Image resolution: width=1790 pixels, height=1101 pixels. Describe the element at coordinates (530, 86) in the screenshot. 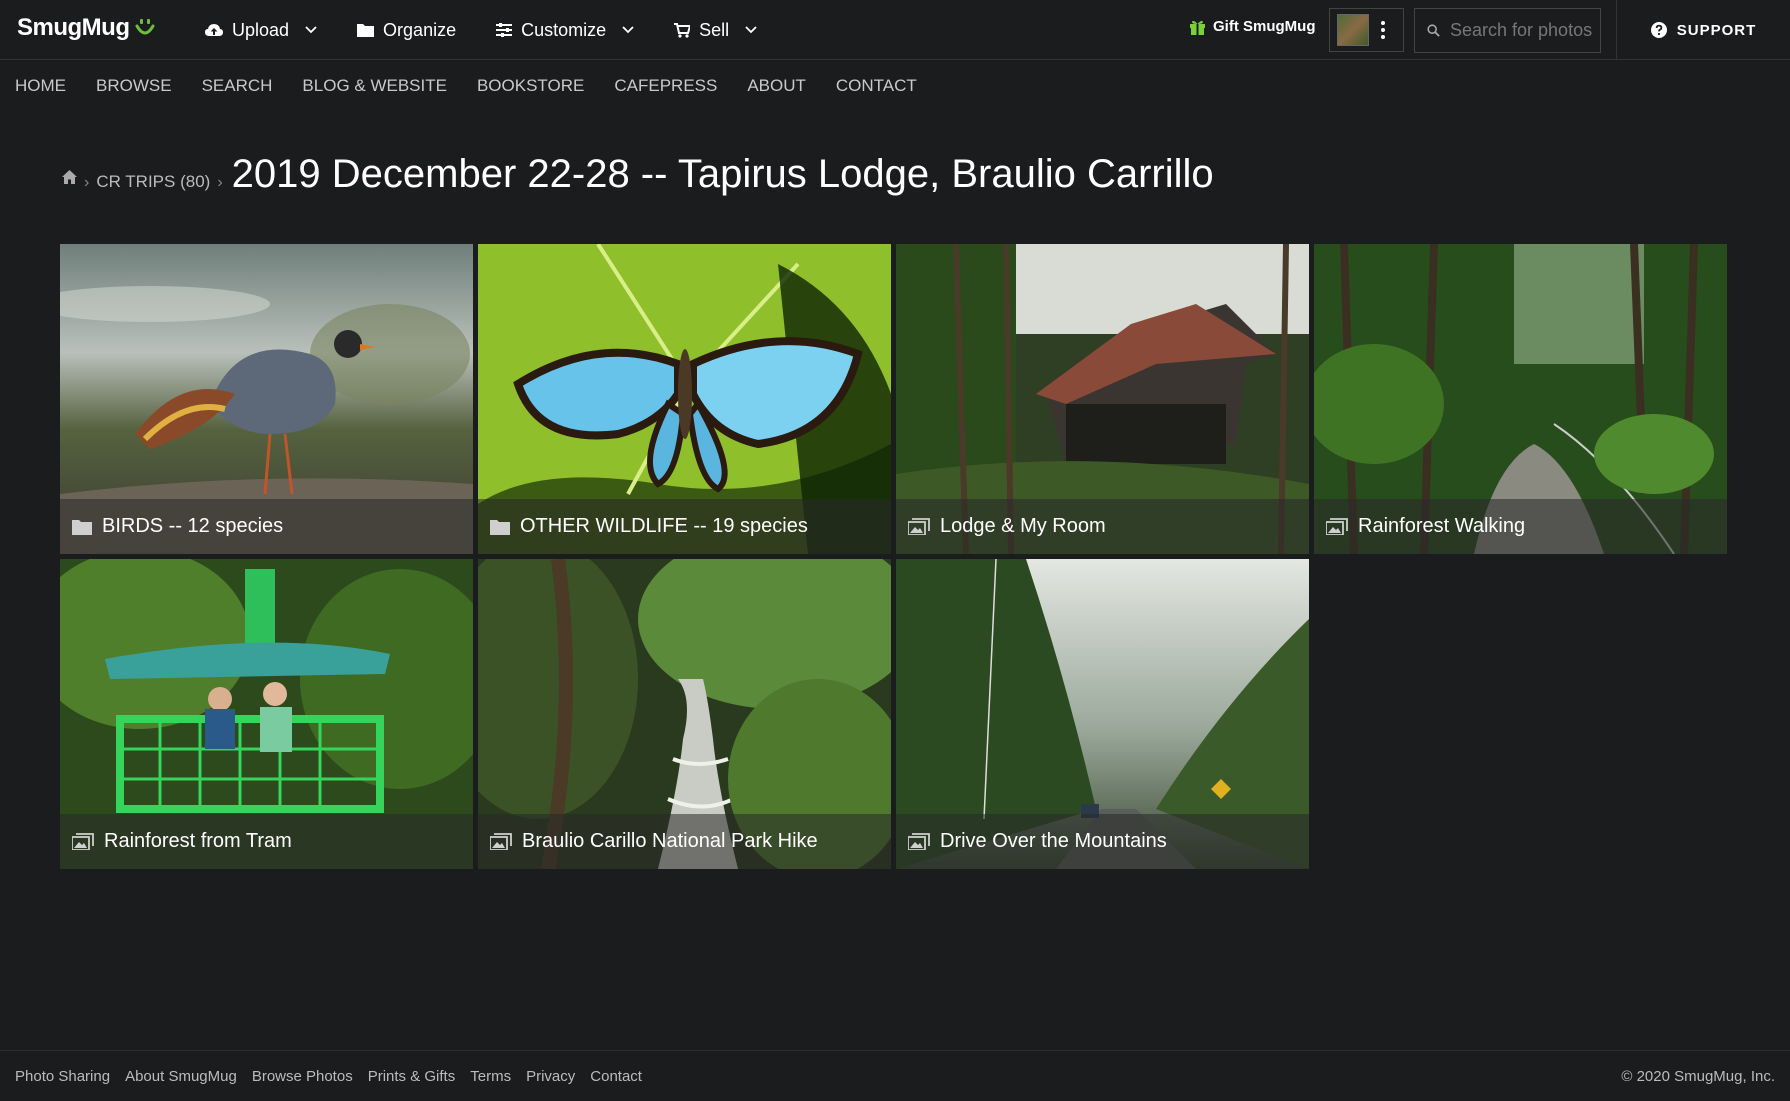

I see `nav-bookstore: BOOKSTORE` at that location.